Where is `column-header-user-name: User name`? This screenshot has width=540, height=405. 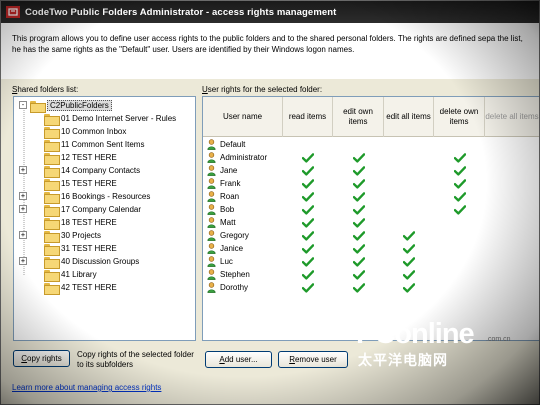
column-header-user-name: User name is located at coordinates (243, 117).